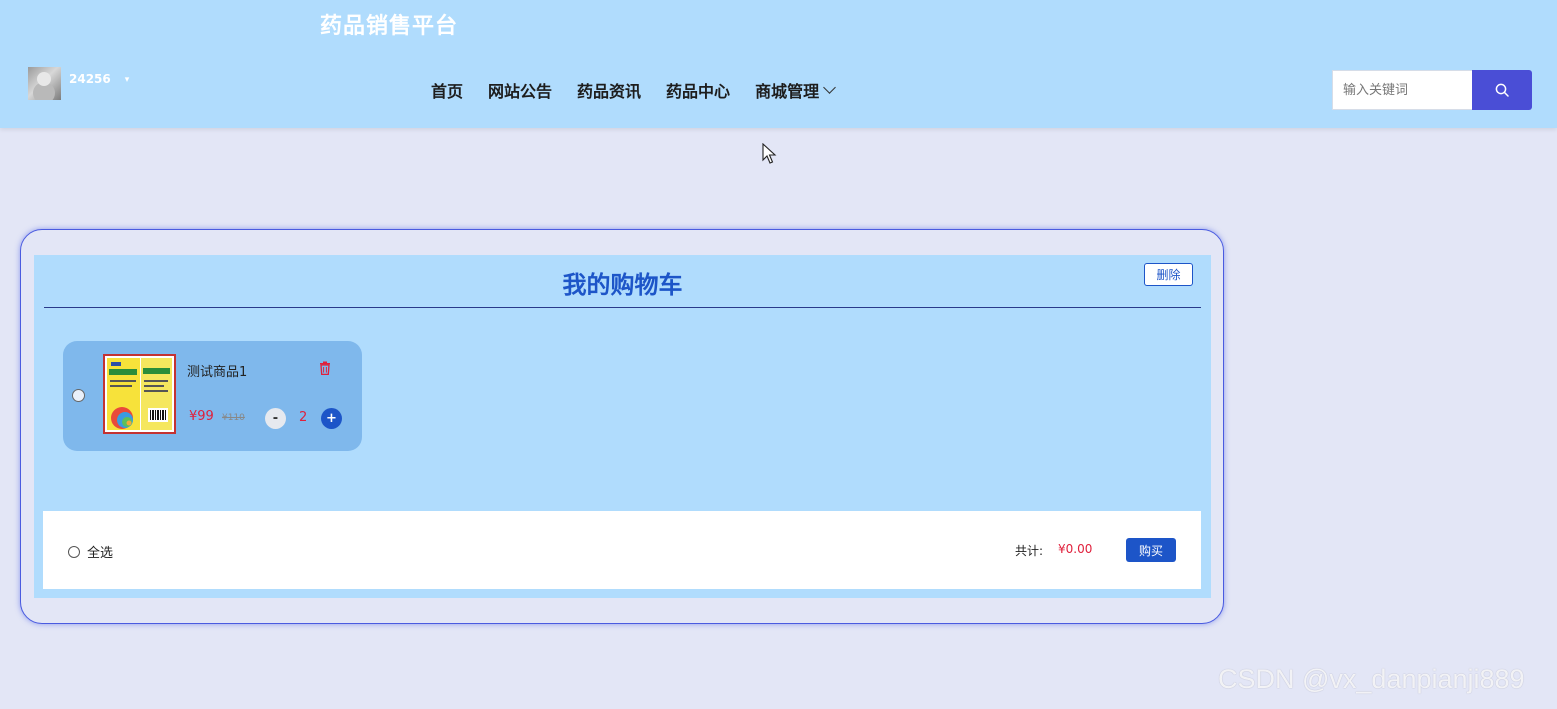 The image size is (1557, 709). I want to click on select-all-label: 全选, so click(100, 553).